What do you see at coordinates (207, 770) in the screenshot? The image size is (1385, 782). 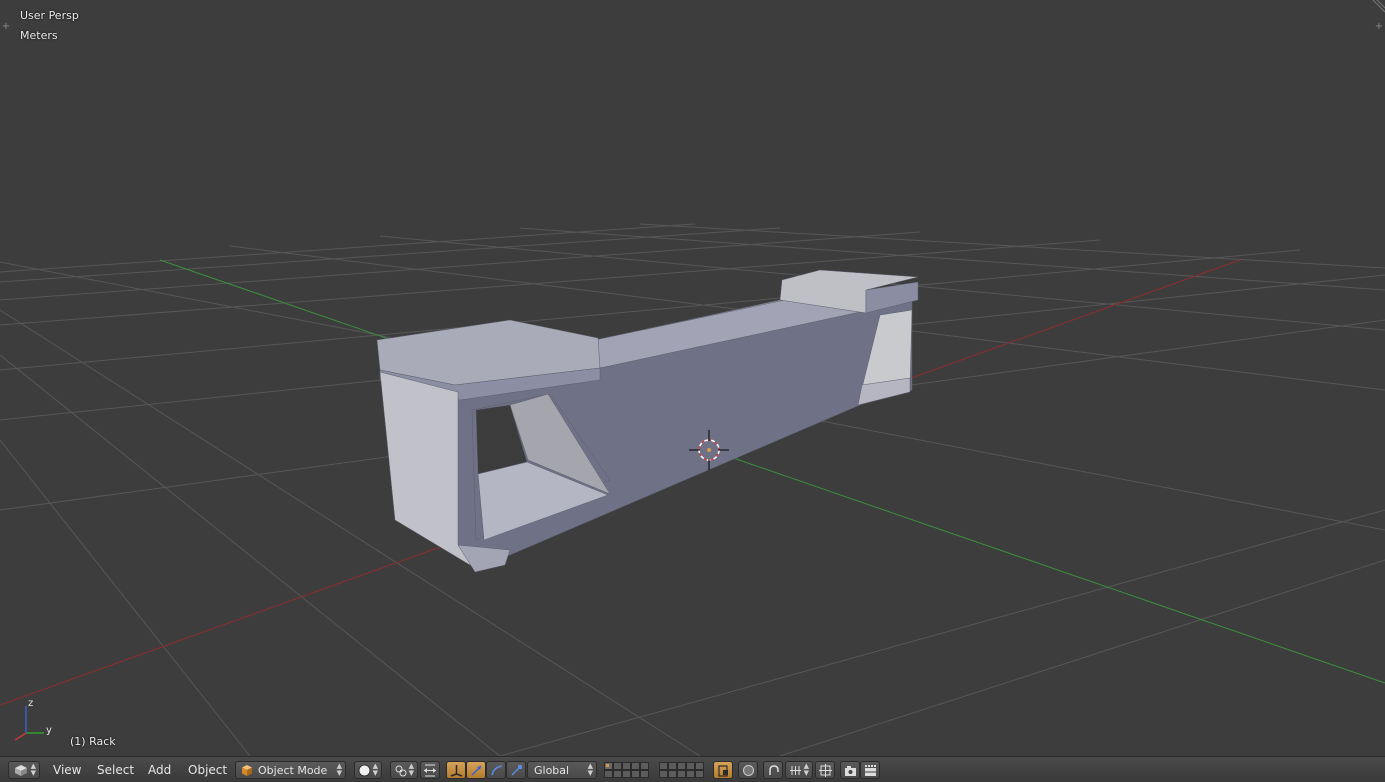 I see `menu-object: Object` at bounding box center [207, 770].